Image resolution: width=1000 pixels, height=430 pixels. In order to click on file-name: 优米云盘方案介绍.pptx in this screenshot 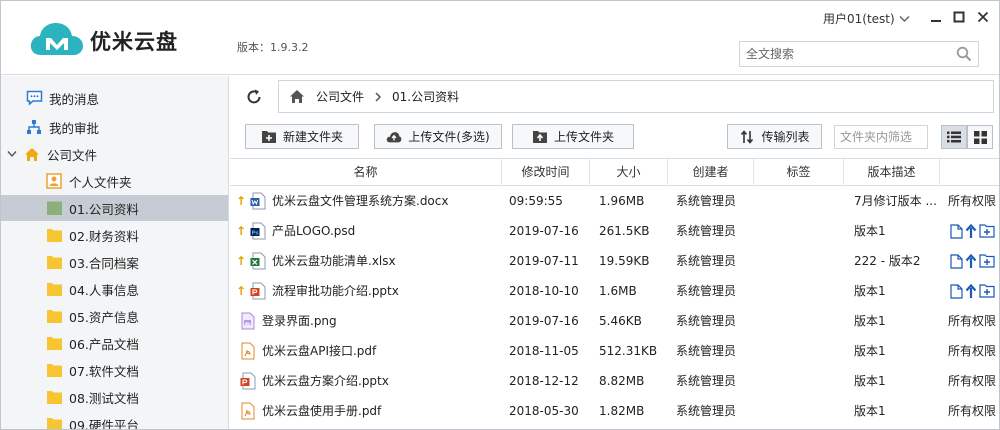, I will do `click(325, 381)`.